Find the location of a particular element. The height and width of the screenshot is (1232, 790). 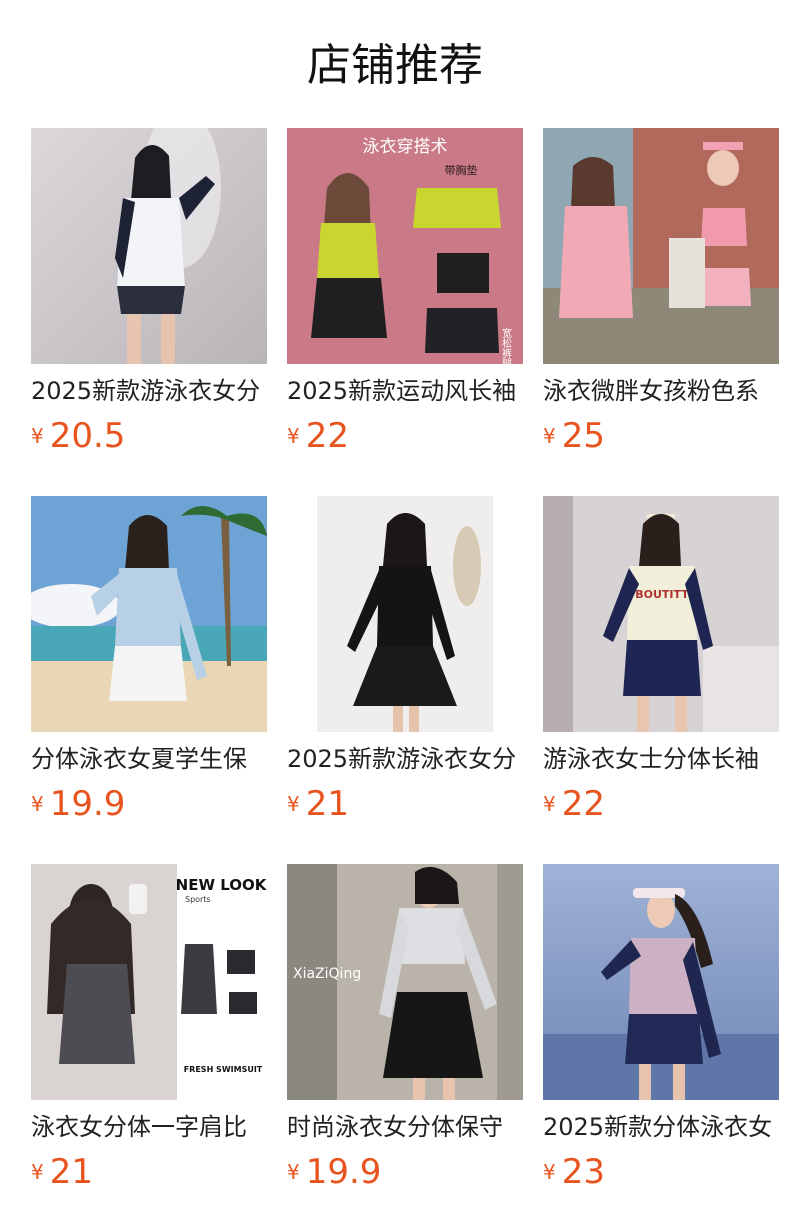

product-price: ¥25 is located at coordinates (574, 436).